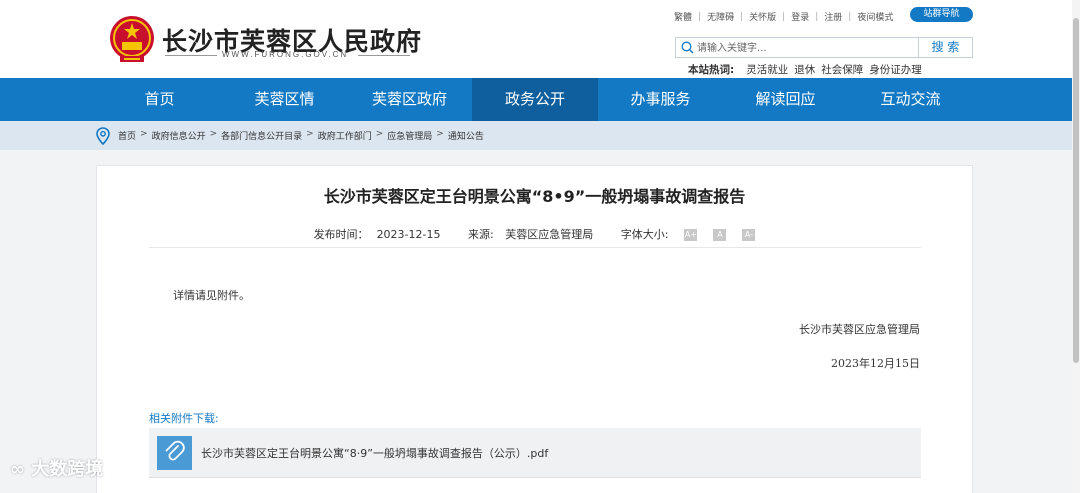 The image size is (1080, 493). Describe the element at coordinates (127, 135) in the screenshot. I see `breadcrumb-item: 首页` at that location.